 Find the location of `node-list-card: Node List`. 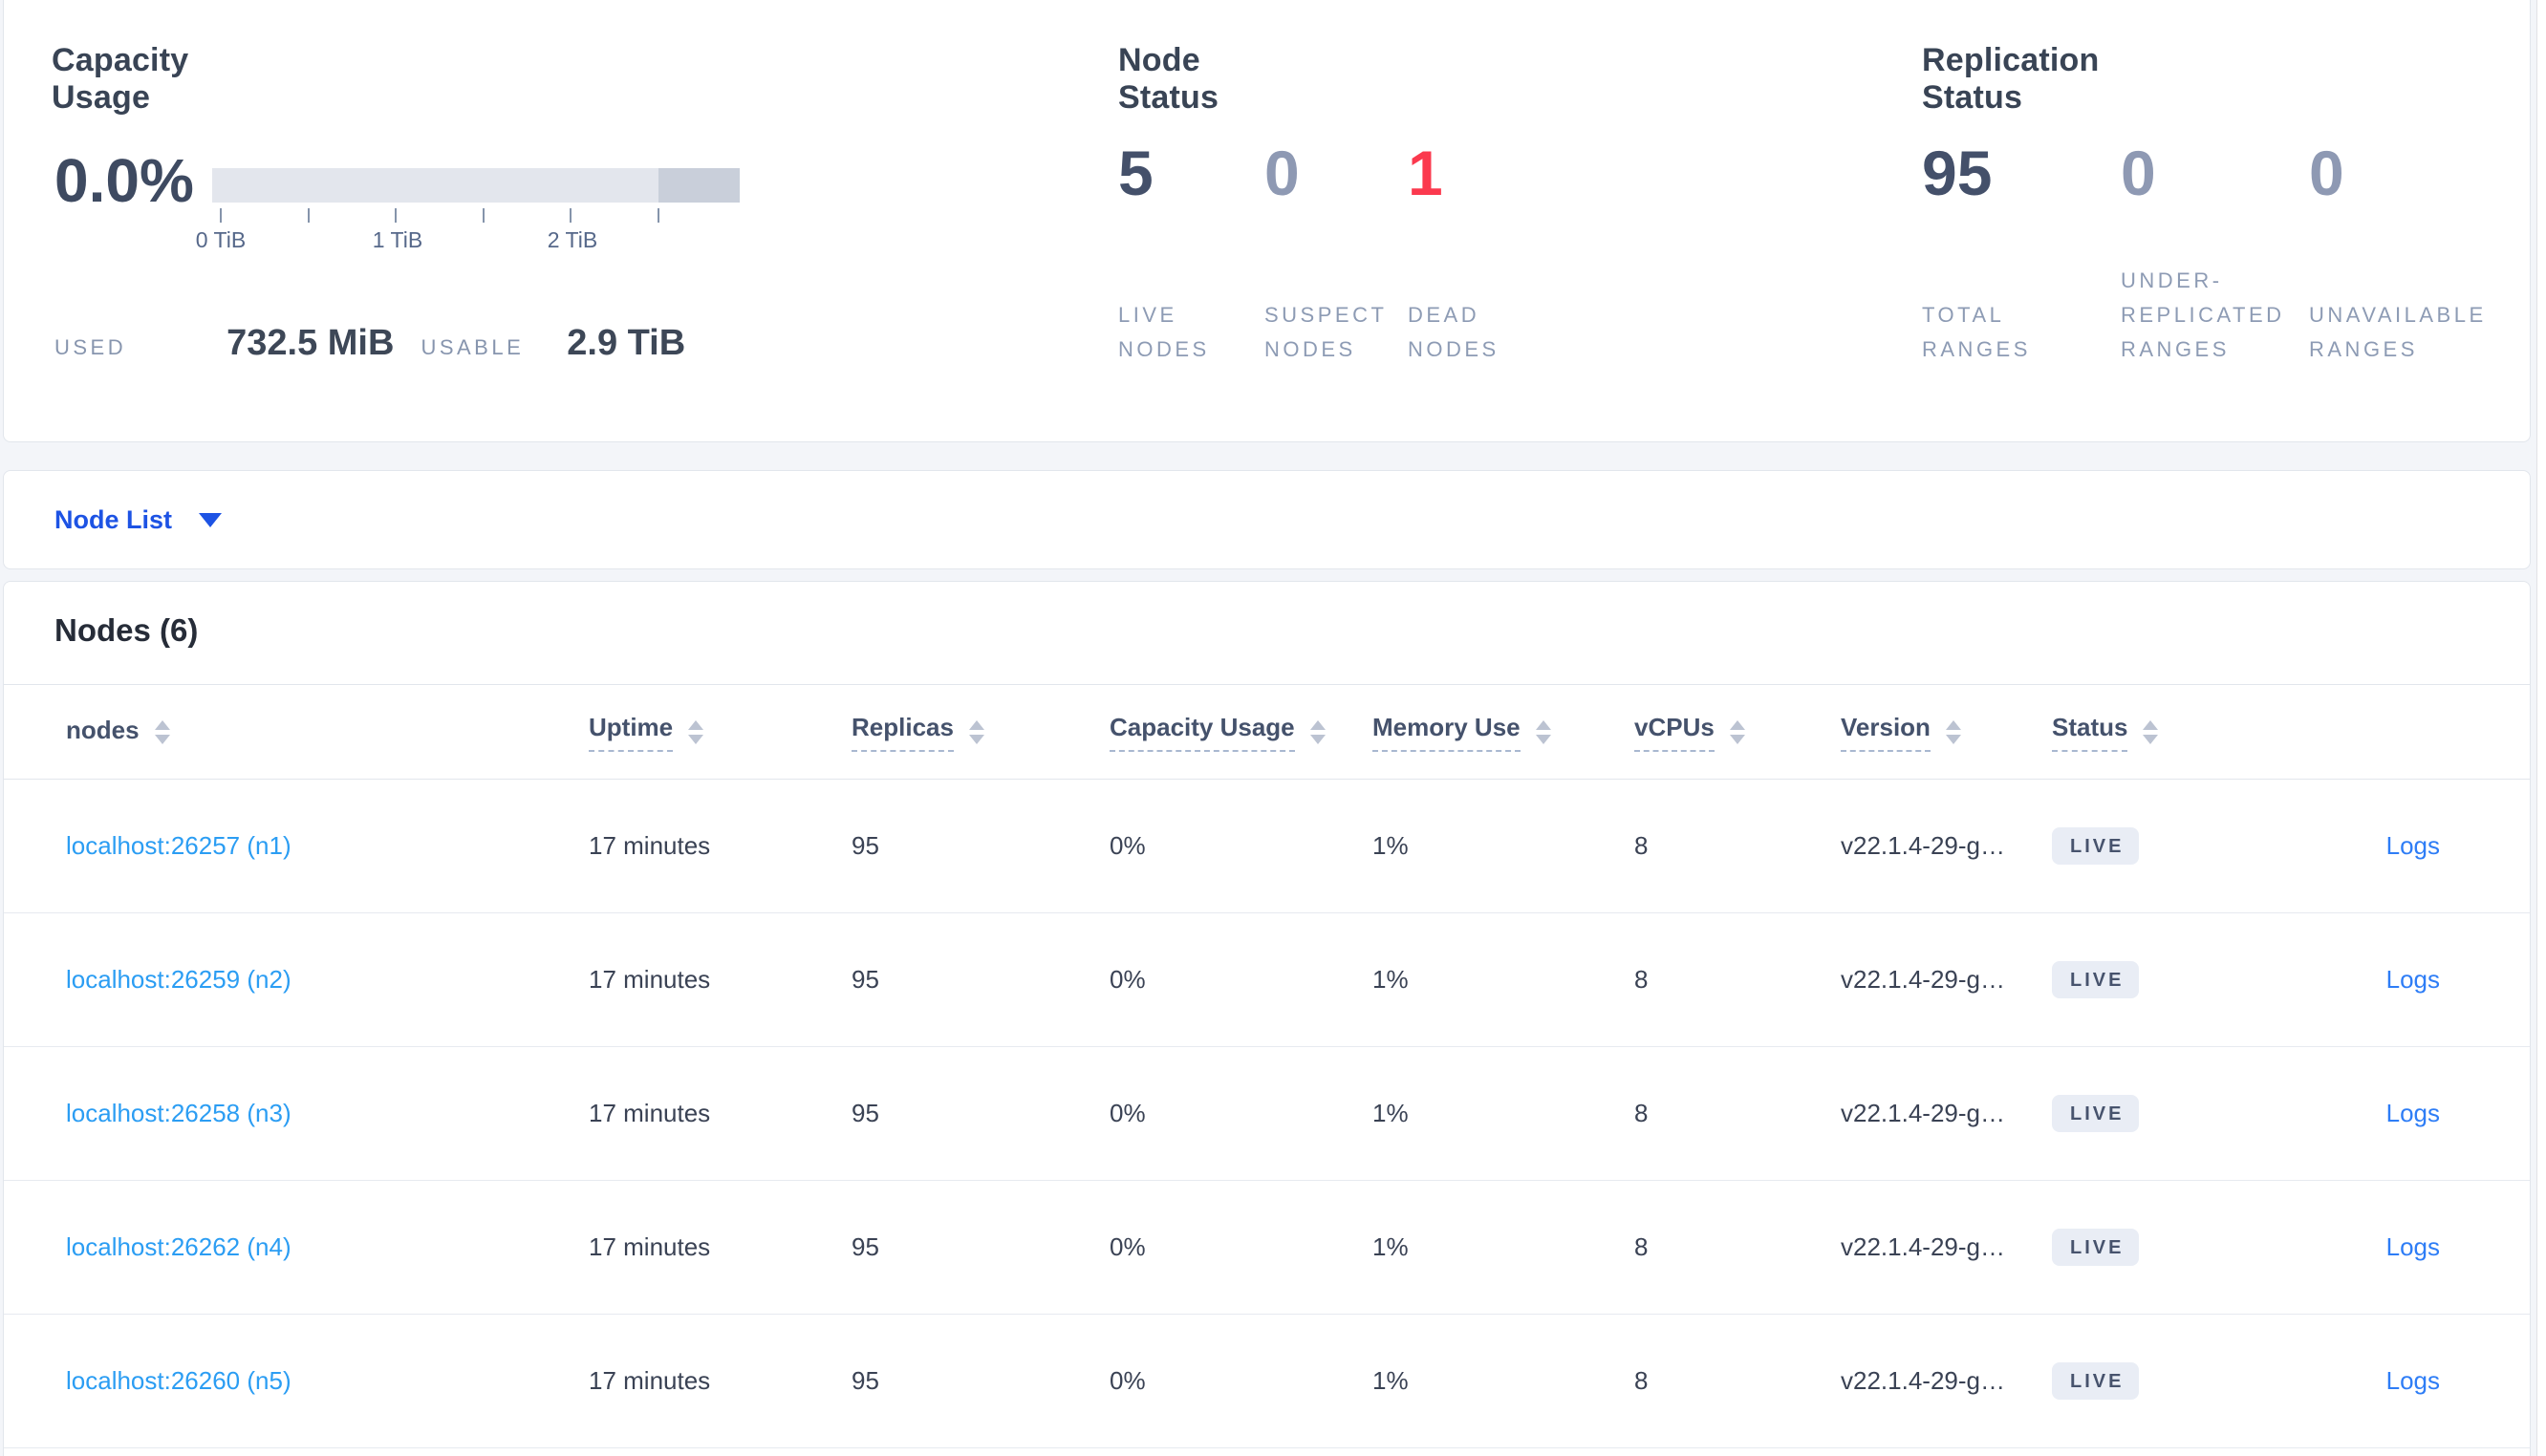

node-list-card: Node List is located at coordinates (1267, 520).